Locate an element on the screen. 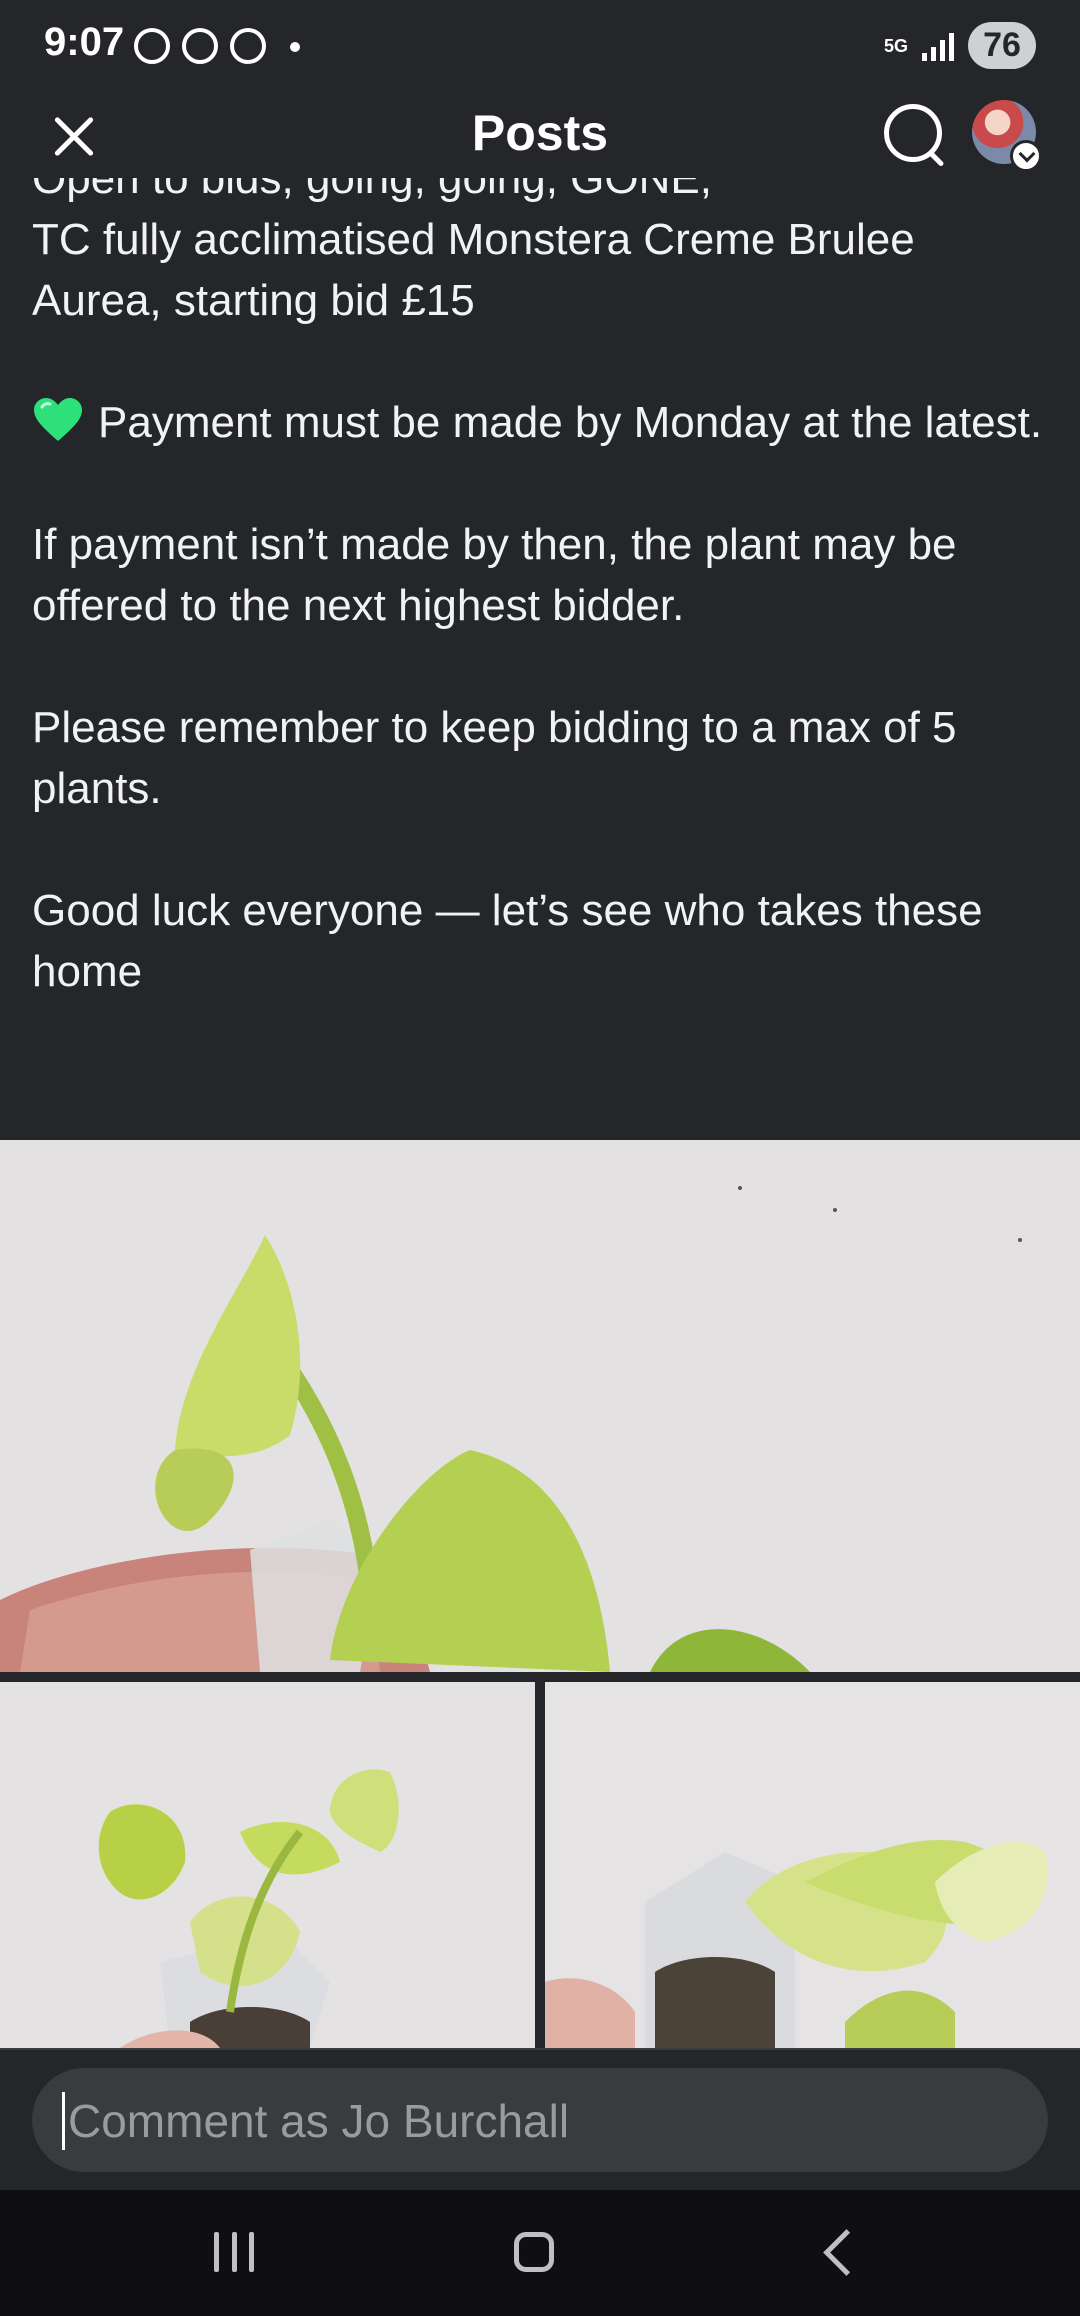 The width and height of the screenshot is (1080, 2316). status-right: 5G 76 is located at coordinates (960, 45).